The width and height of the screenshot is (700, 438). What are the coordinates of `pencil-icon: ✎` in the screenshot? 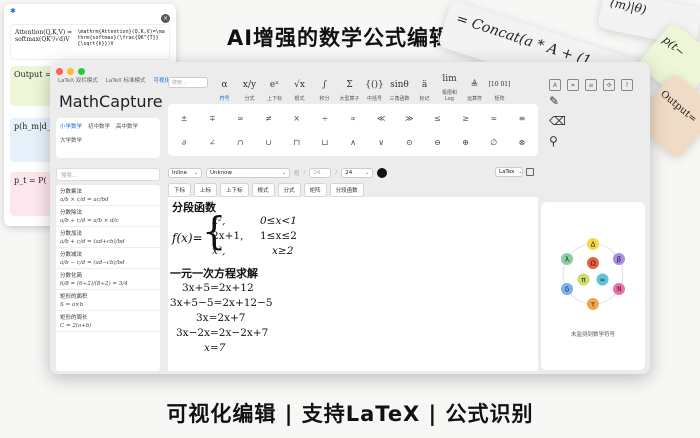 It's located at (554, 101).